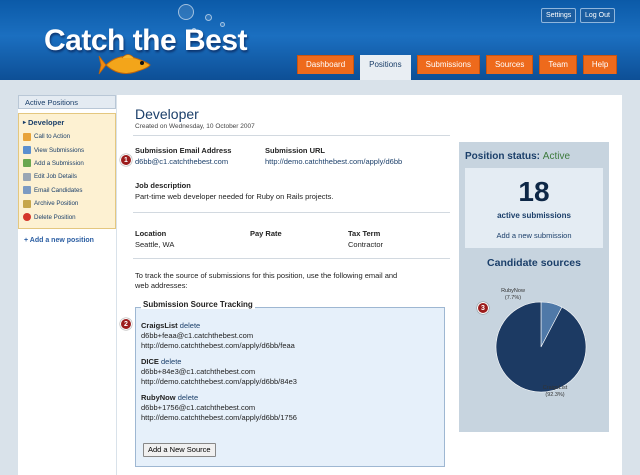 Image resolution: width=640 pixels, height=475 pixels. I want to click on submission-count: 18, so click(534, 191).